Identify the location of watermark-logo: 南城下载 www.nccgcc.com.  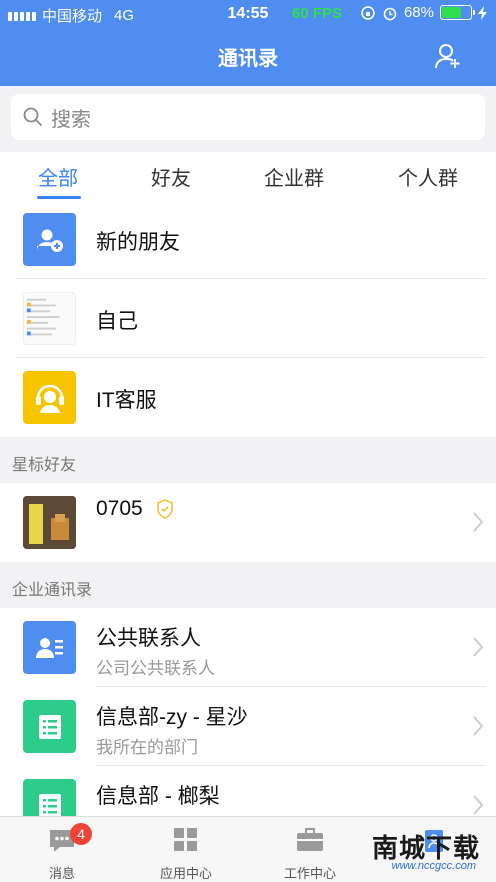
(429, 851).